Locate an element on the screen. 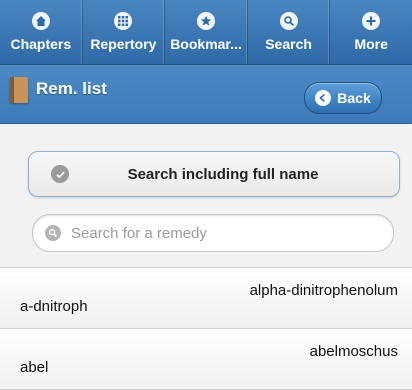  full-name-search-toggle: Search including full name is located at coordinates (214, 174).